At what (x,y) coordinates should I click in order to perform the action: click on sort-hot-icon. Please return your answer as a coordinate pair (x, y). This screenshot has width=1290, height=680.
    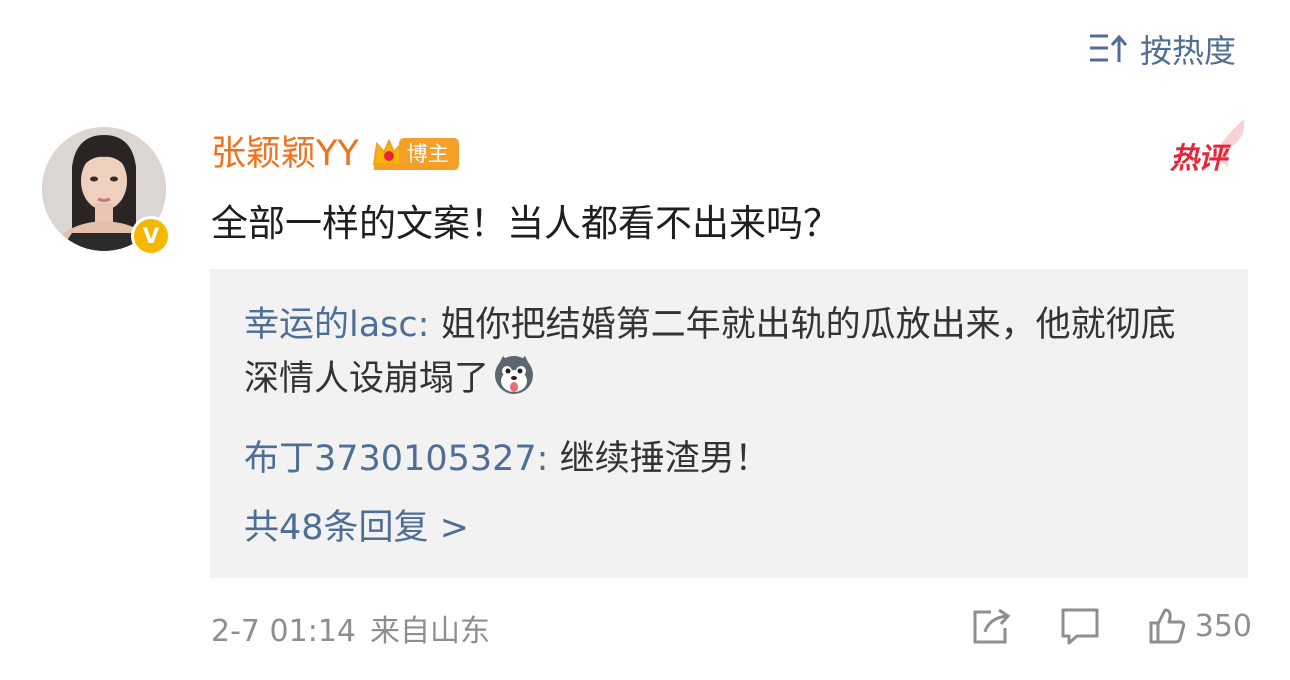
    Looking at the image, I should click on (1108, 49).